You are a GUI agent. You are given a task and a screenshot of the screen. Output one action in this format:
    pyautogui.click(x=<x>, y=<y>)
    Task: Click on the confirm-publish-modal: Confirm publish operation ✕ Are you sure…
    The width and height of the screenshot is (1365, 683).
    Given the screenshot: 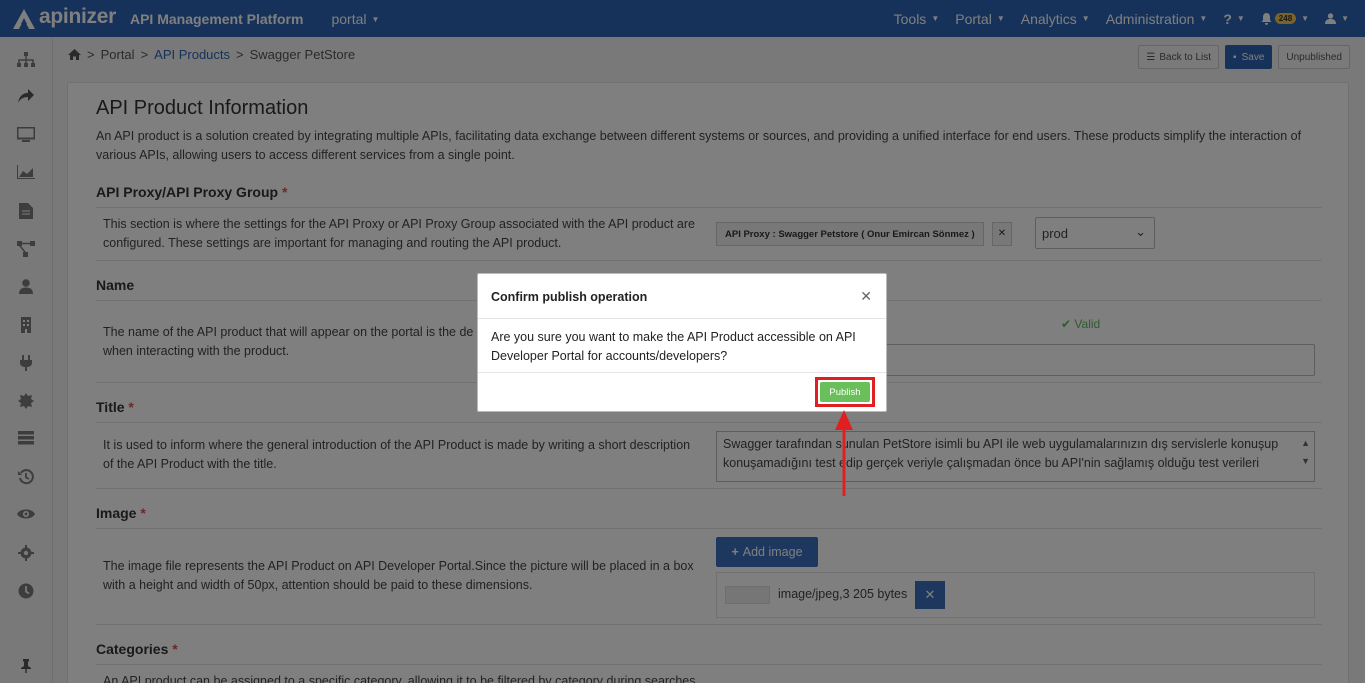 What is the action you would take?
    pyautogui.click(x=682, y=342)
    